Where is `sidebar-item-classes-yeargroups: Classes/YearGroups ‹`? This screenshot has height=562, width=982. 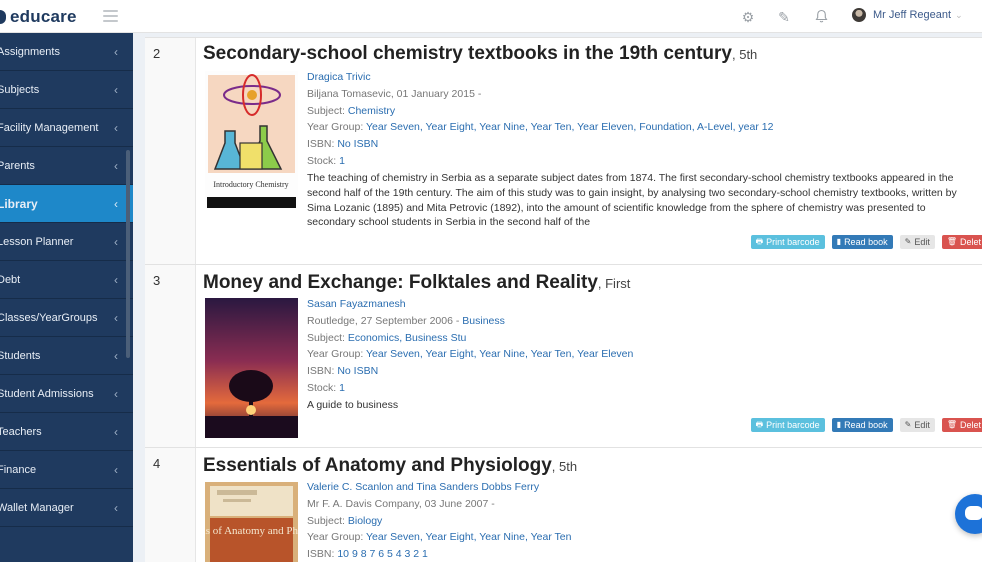 sidebar-item-classes-yeargroups: Classes/YearGroups ‹ is located at coordinates (66, 318).